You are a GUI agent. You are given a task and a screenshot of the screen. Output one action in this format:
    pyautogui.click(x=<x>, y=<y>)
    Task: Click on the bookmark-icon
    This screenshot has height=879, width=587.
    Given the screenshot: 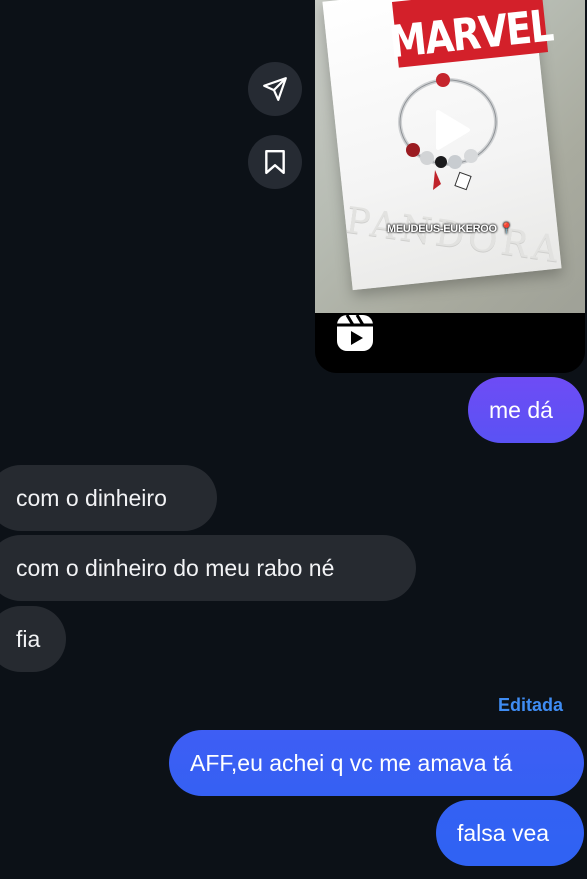 What is the action you would take?
    pyautogui.click(x=275, y=162)
    